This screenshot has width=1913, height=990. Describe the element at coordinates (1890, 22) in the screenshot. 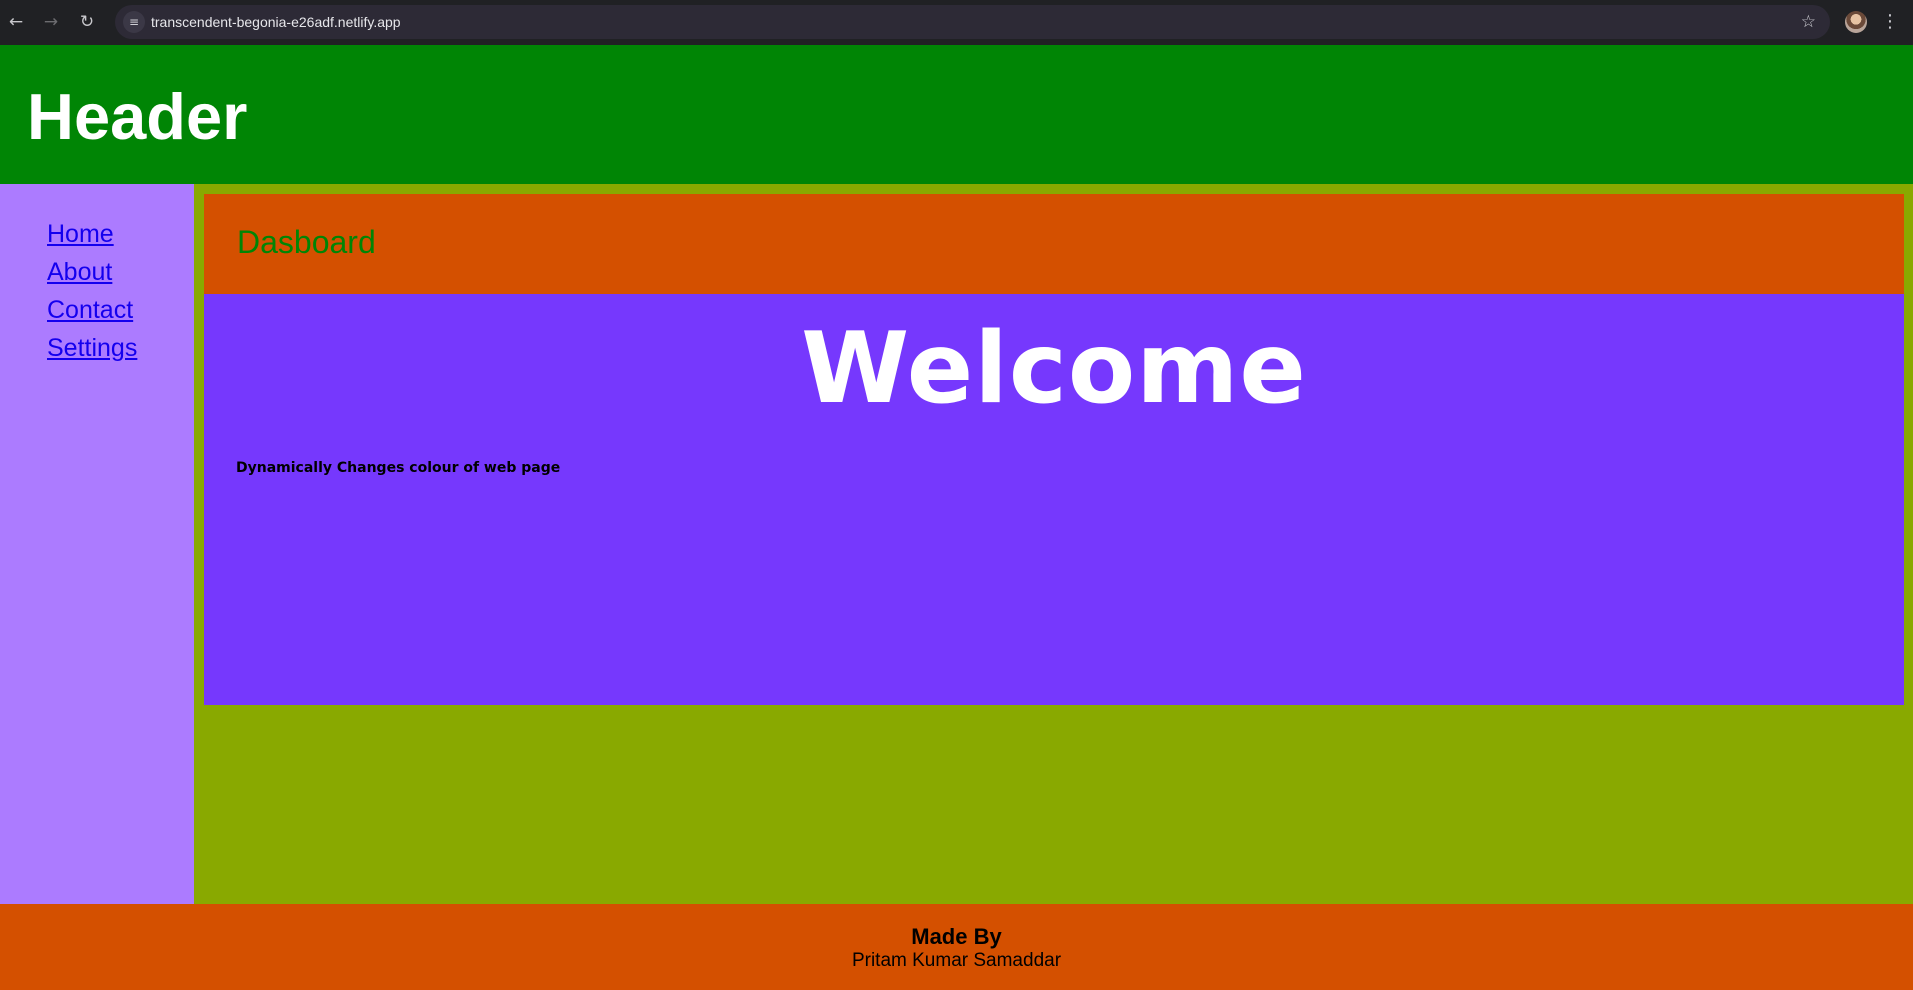

I see `kebab-menu-icon: ⋮` at that location.